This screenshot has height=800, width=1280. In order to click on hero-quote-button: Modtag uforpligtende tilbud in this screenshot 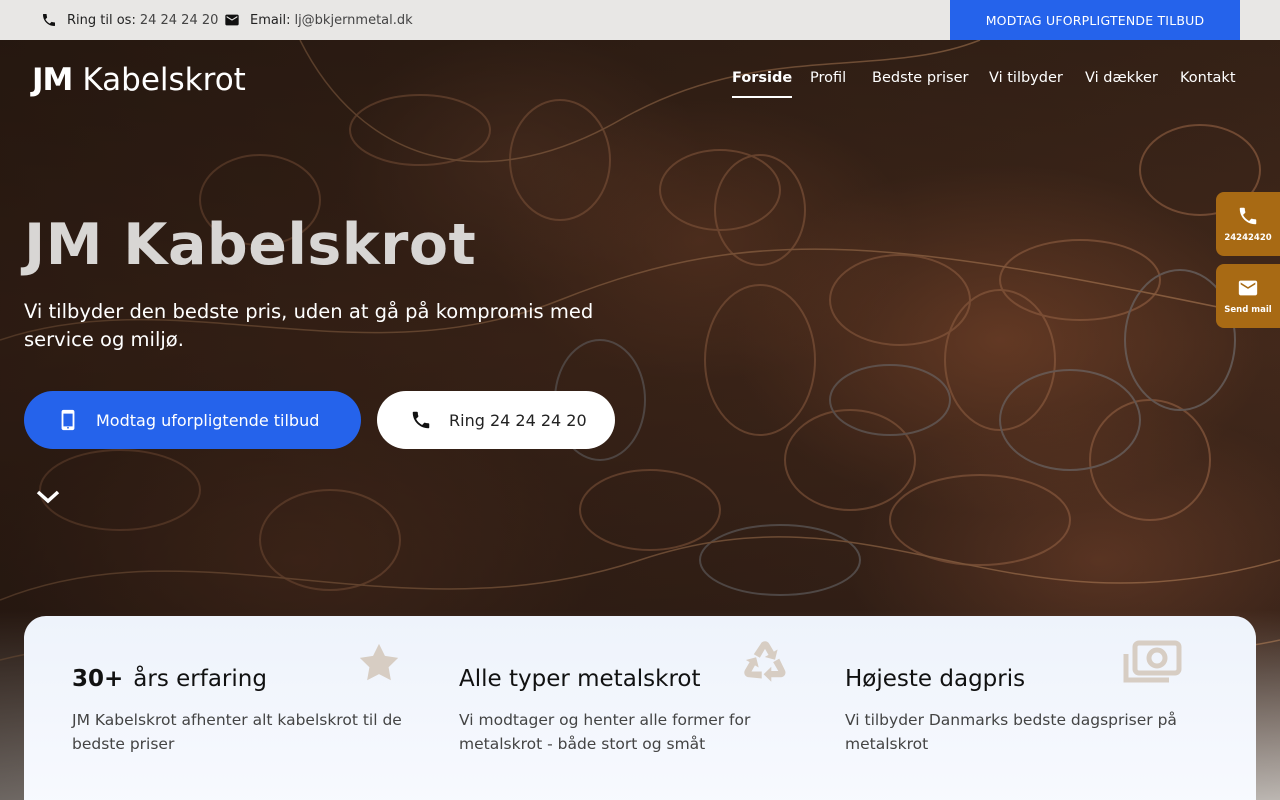, I will do `click(192, 420)`.